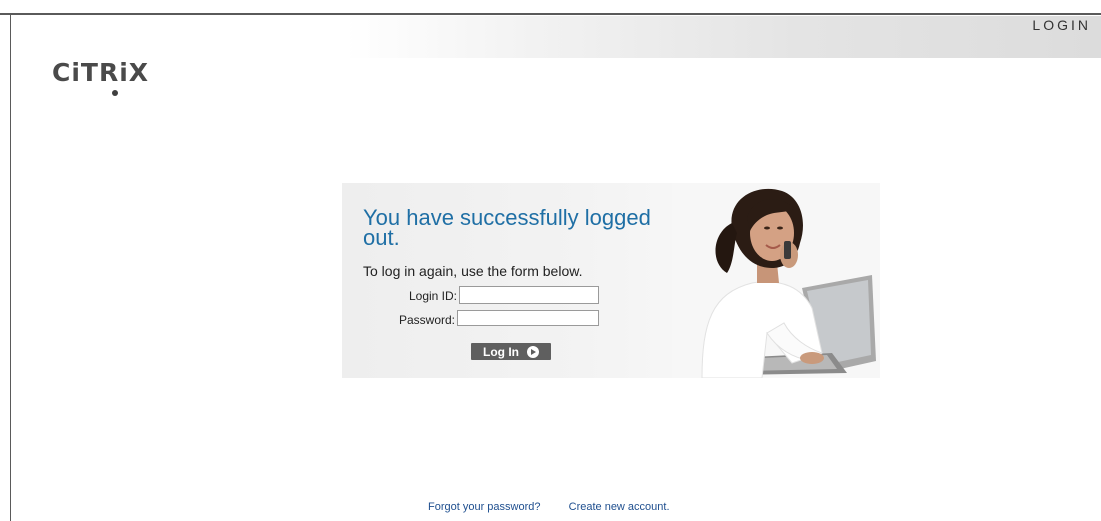 The image size is (1101, 521). I want to click on create-account-link: Create new account., so click(619, 507).